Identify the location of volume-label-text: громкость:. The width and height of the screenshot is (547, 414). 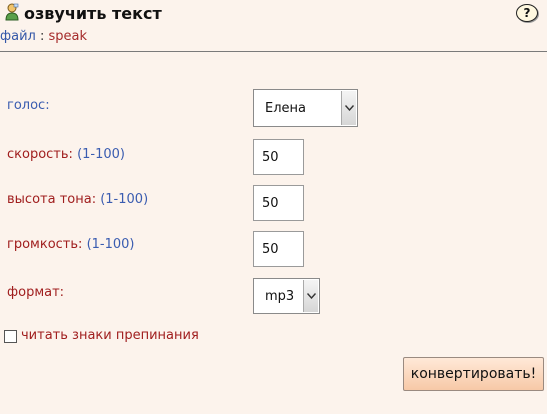
(45, 244).